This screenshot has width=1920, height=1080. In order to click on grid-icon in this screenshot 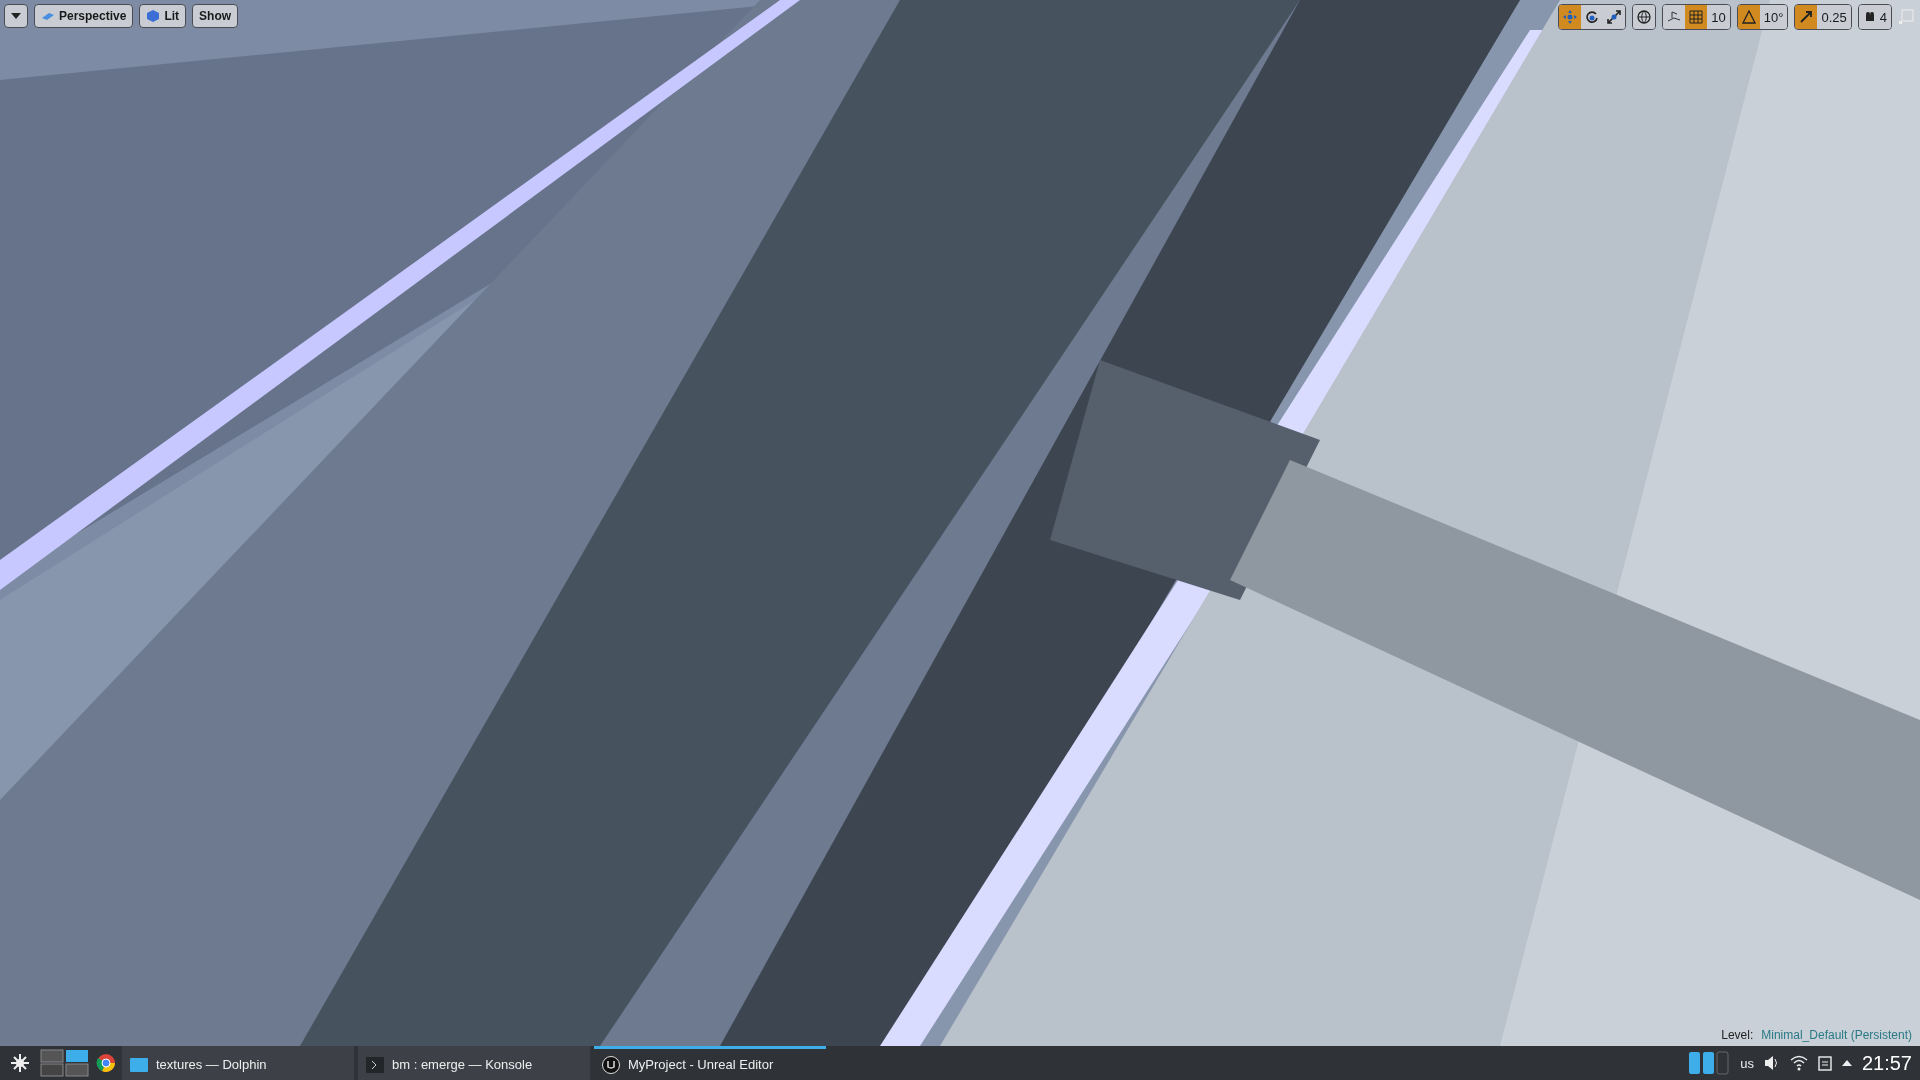, I will do `click(1696, 17)`.